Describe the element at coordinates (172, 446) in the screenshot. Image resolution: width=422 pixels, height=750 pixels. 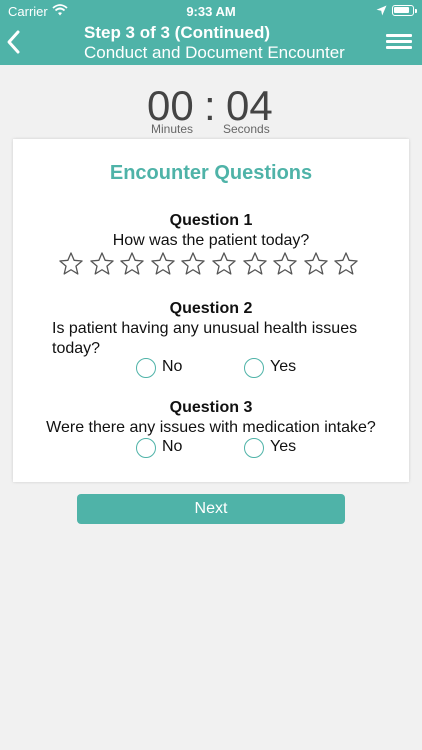
I see `q3-no-label: No` at that location.